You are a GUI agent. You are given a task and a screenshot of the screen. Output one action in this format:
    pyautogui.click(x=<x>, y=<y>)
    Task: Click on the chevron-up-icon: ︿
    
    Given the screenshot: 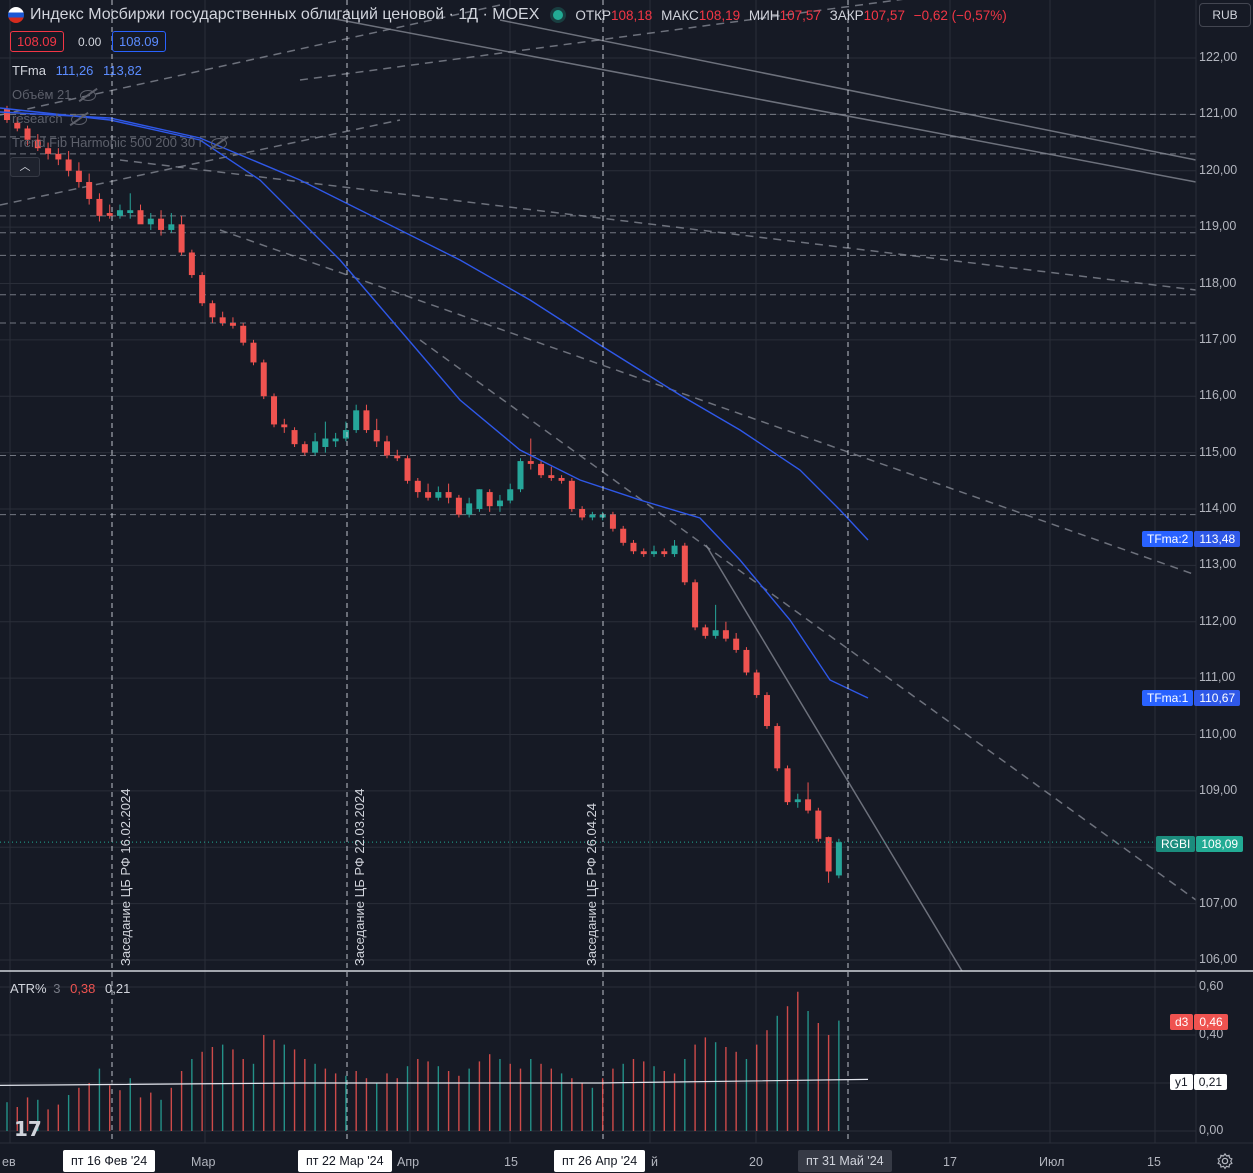 What is the action you would take?
    pyautogui.click(x=25, y=167)
    